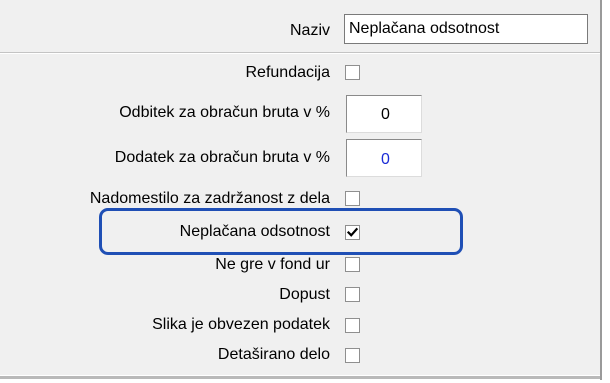  What do you see at coordinates (281, 231) in the screenshot?
I see `highlight-annotation` at bounding box center [281, 231].